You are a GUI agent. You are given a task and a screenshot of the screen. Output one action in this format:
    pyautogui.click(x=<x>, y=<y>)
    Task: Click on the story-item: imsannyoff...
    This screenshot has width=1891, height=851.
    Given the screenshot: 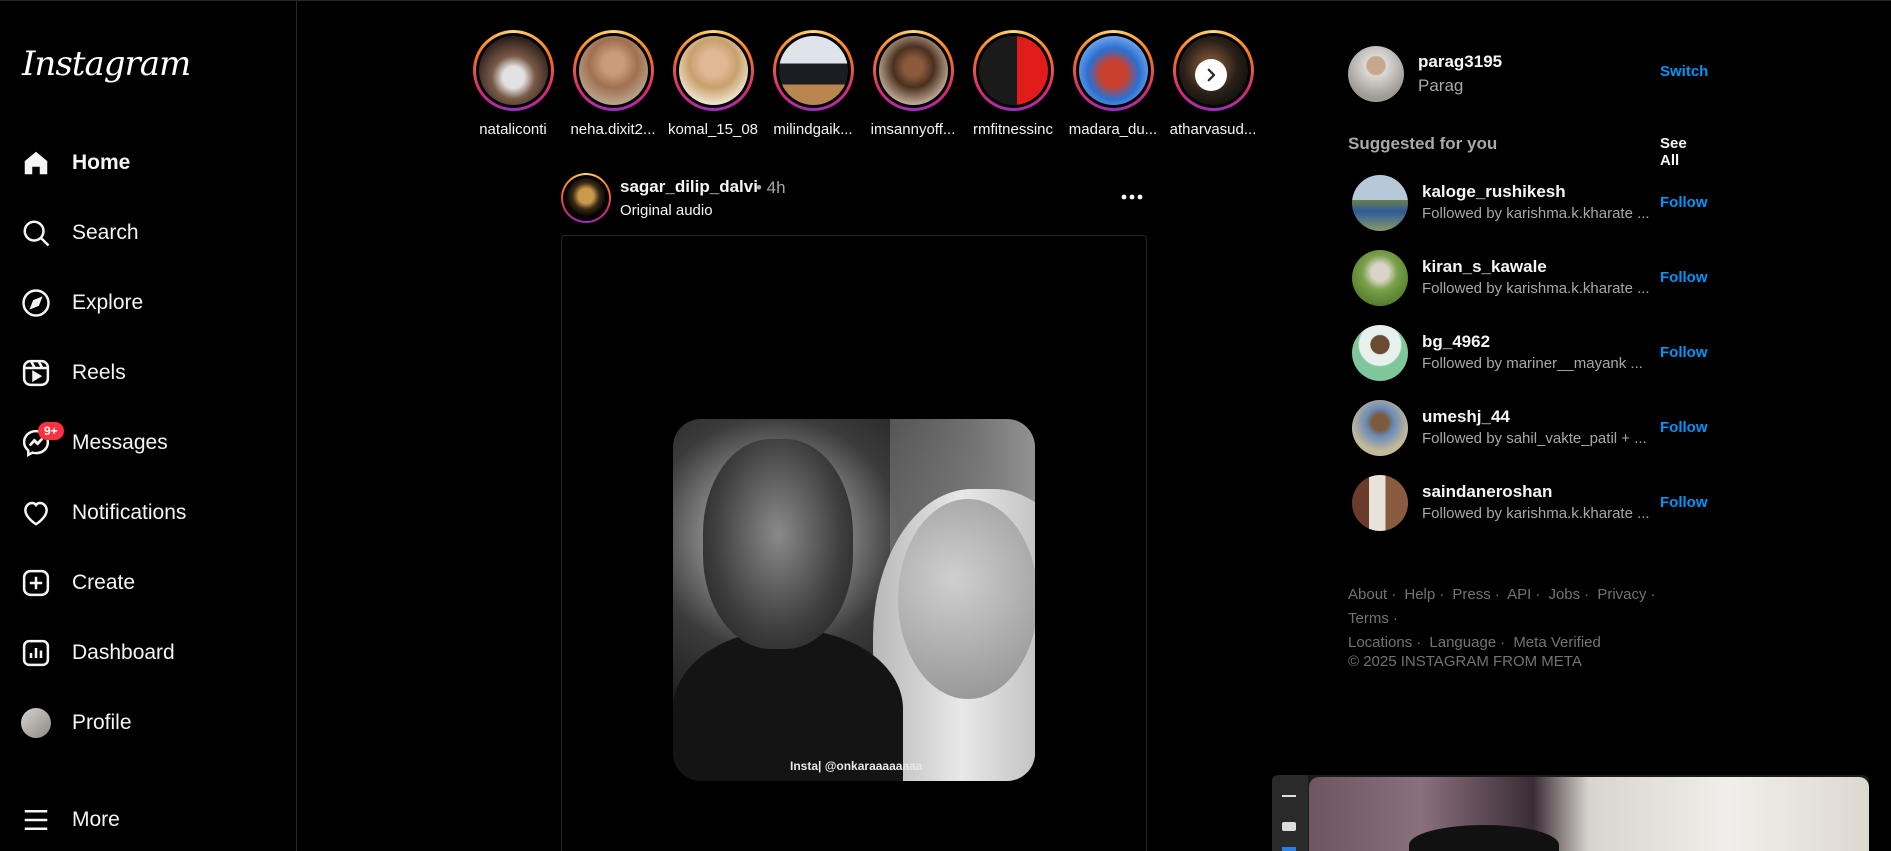 What is the action you would take?
    pyautogui.click(x=913, y=84)
    